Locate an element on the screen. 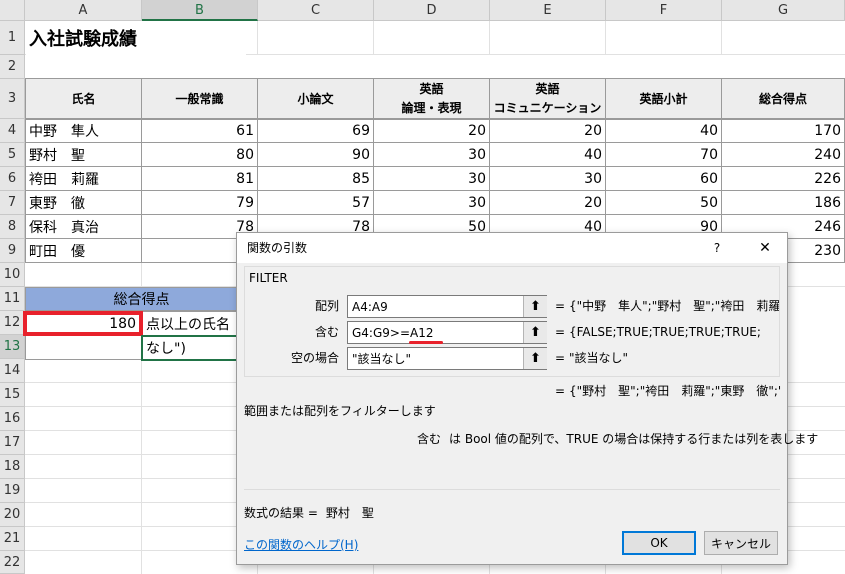  formula-result-label: 数式の結果 = is located at coordinates (281, 513).